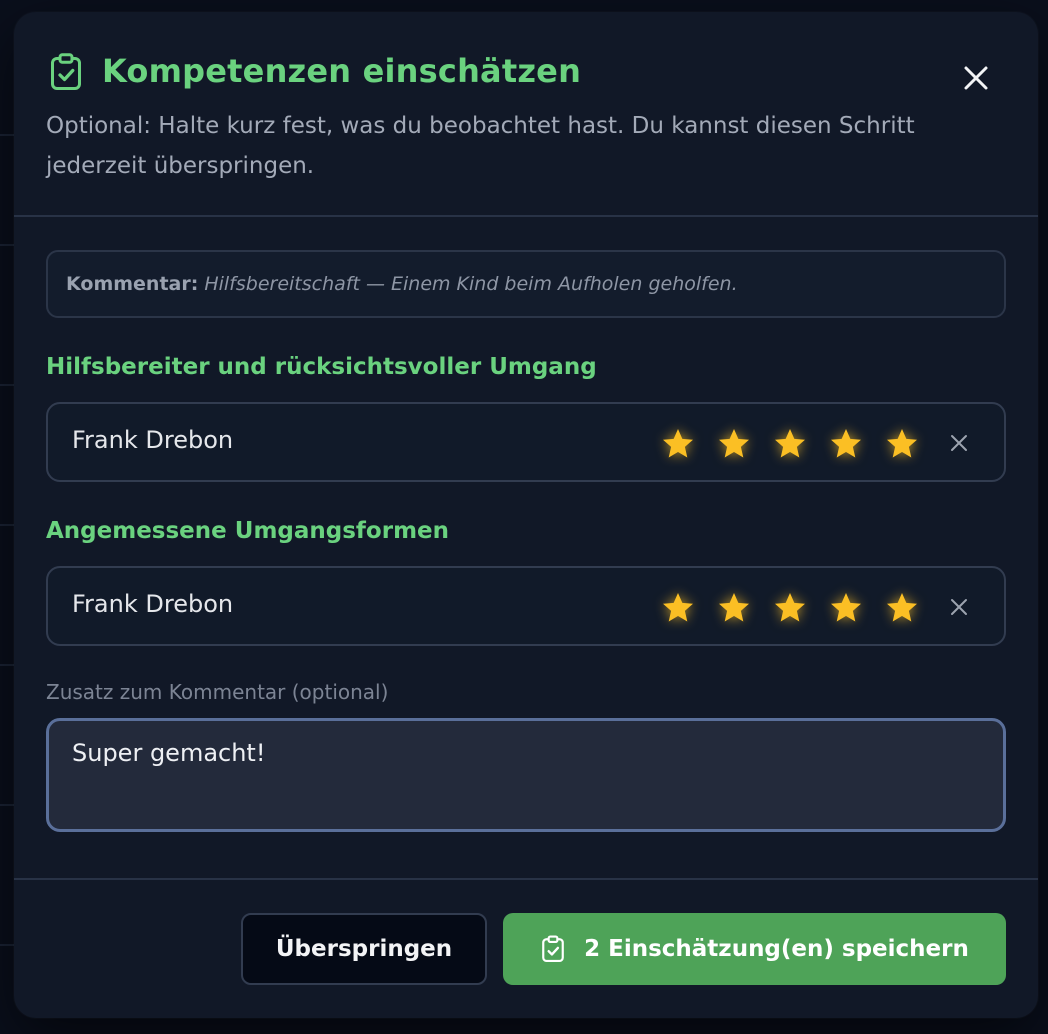  I want to click on skip-button: Überspringen, so click(364, 949).